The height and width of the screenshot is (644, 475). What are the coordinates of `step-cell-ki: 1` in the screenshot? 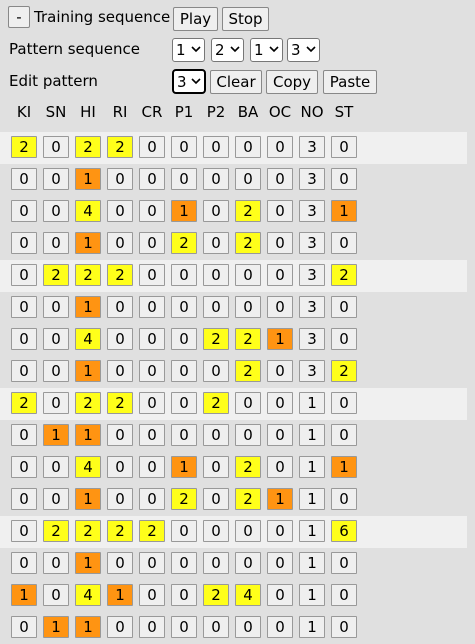 It's located at (24, 595).